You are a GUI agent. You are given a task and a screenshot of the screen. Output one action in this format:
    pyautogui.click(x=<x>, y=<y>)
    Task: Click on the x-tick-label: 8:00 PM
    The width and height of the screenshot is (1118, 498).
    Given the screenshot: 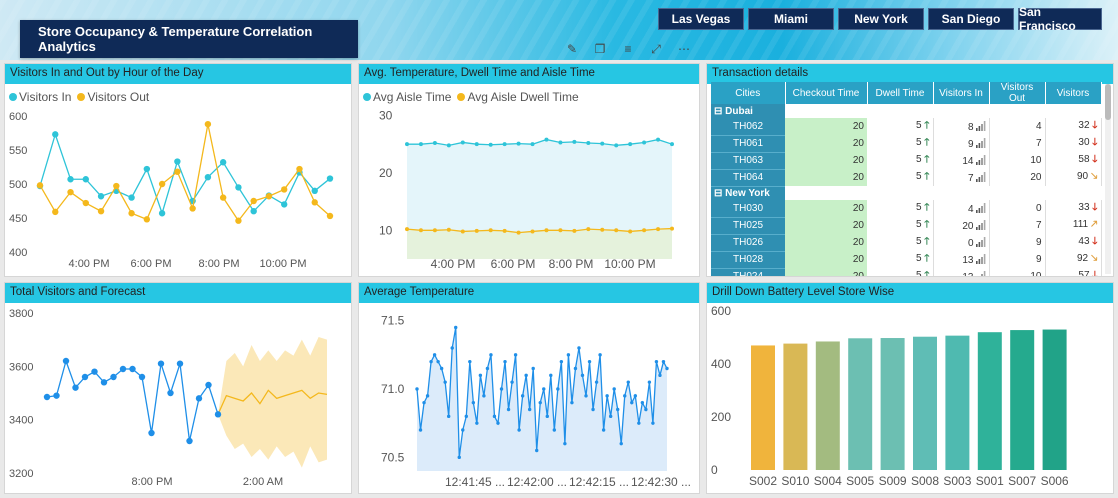 What is the action you would take?
    pyautogui.click(x=571, y=264)
    